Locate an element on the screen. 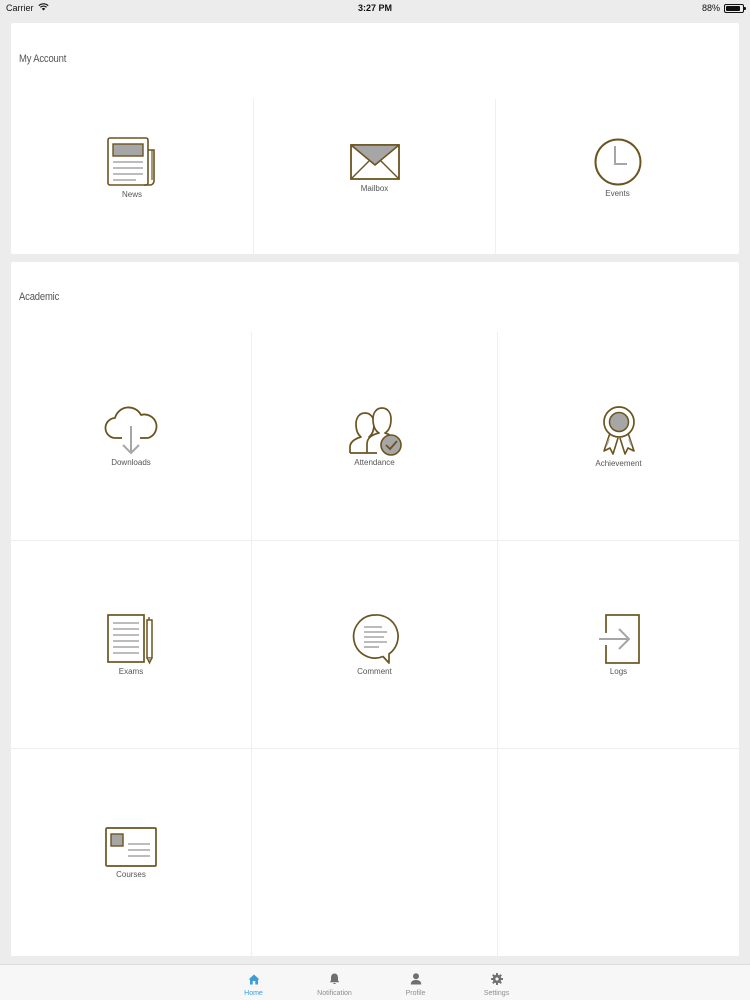 The width and height of the screenshot is (750, 1000). id-card-icon is located at coordinates (131, 847).